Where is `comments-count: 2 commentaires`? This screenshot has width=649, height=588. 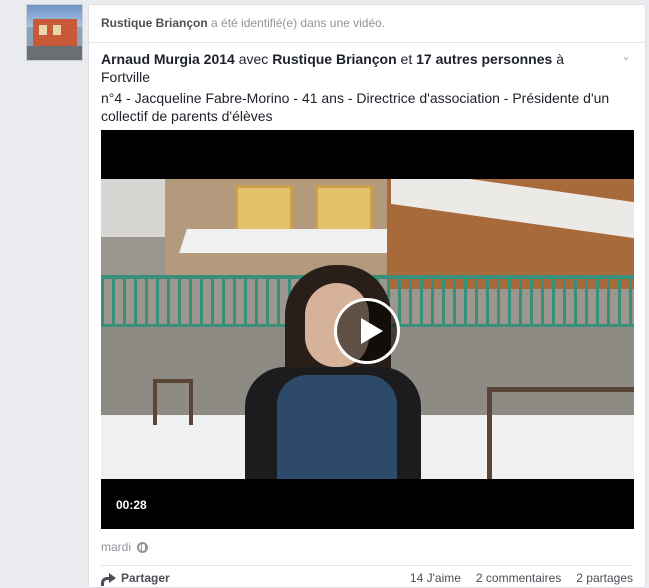
comments-count: 2 commentaires is located at coordinates (518, 578).